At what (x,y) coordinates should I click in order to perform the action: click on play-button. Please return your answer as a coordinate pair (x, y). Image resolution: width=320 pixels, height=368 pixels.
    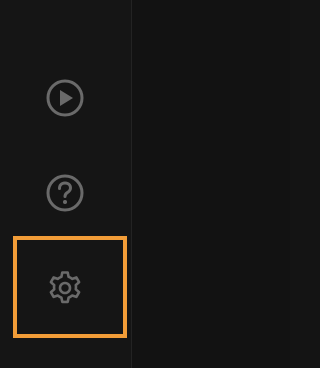
    Looking at the image, I should click on (65, 98).